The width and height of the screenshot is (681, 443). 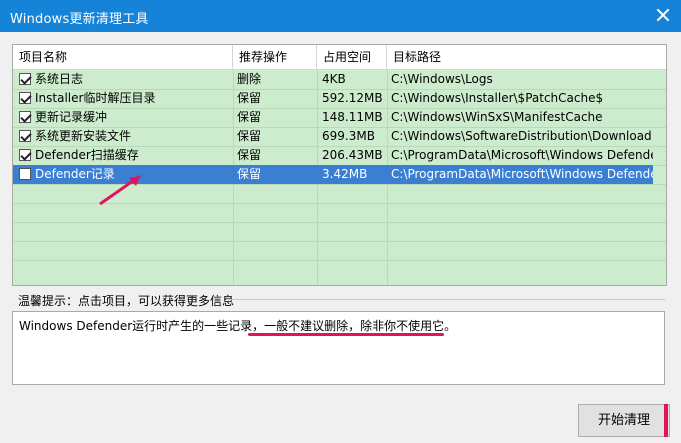 What do you see at coordinates (663, 15) in the screenshot?
I see `close-icon` at bounding box center [663, 15].